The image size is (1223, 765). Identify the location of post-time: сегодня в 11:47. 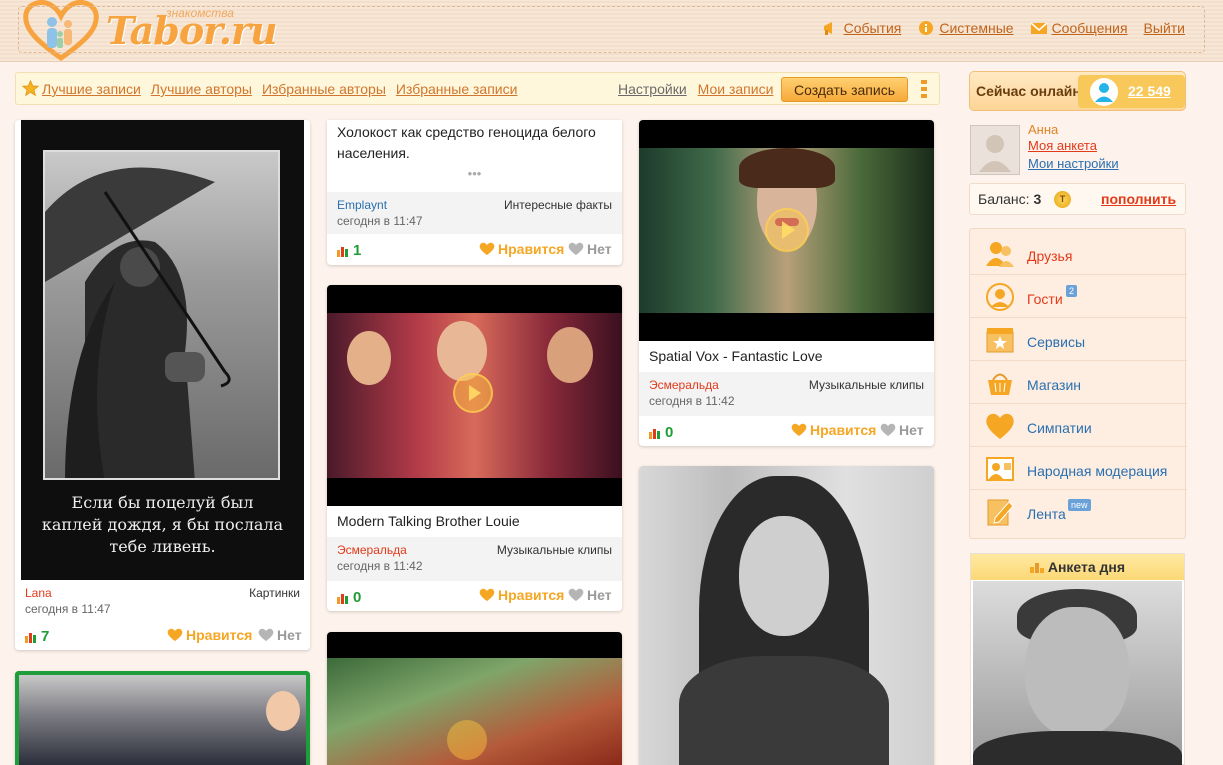
(380, 221).